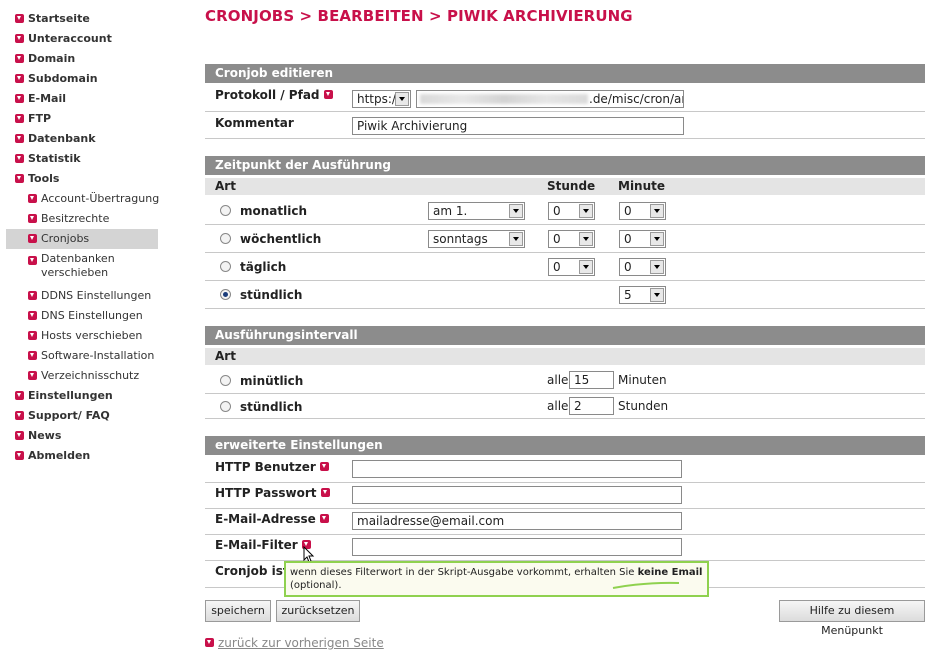 This screenshot has width=938, height=658. What do you see at coordinates (571, 211) in the screenshot?
I see `hour-select-monatlich: 0` at bounding box center [571, 211].